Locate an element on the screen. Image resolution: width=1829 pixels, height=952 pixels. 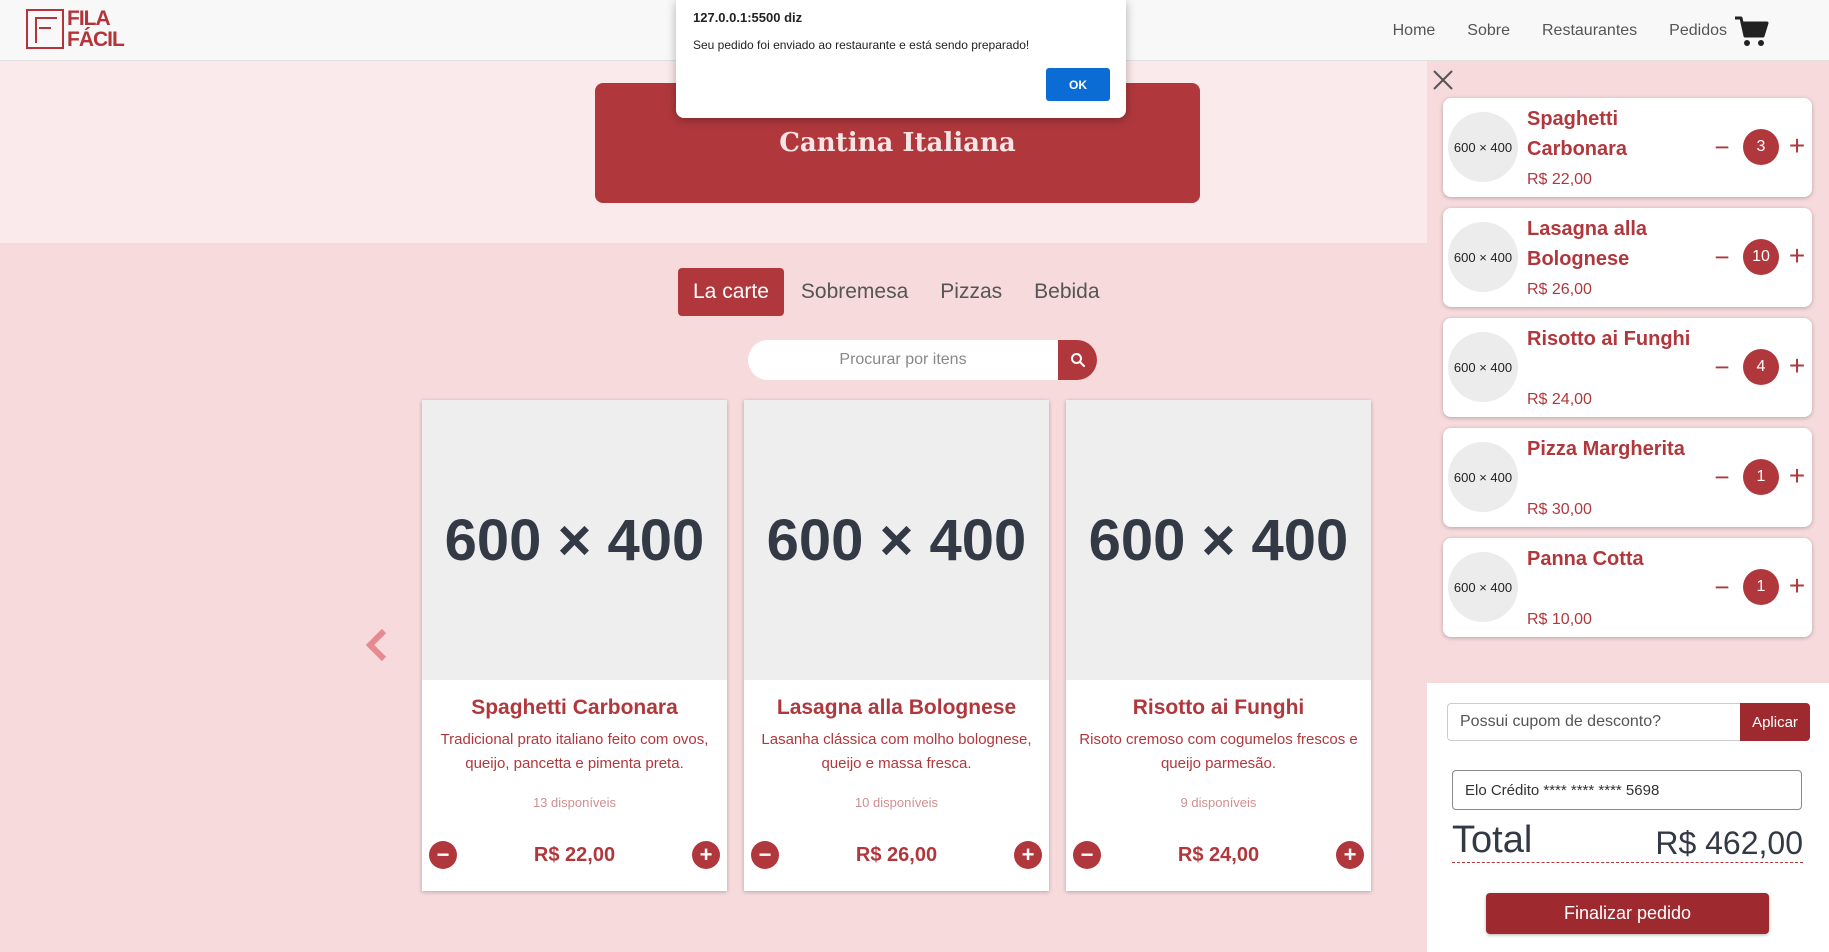
cart-item-quantity: 10 is located at coordinates (1761, 257).